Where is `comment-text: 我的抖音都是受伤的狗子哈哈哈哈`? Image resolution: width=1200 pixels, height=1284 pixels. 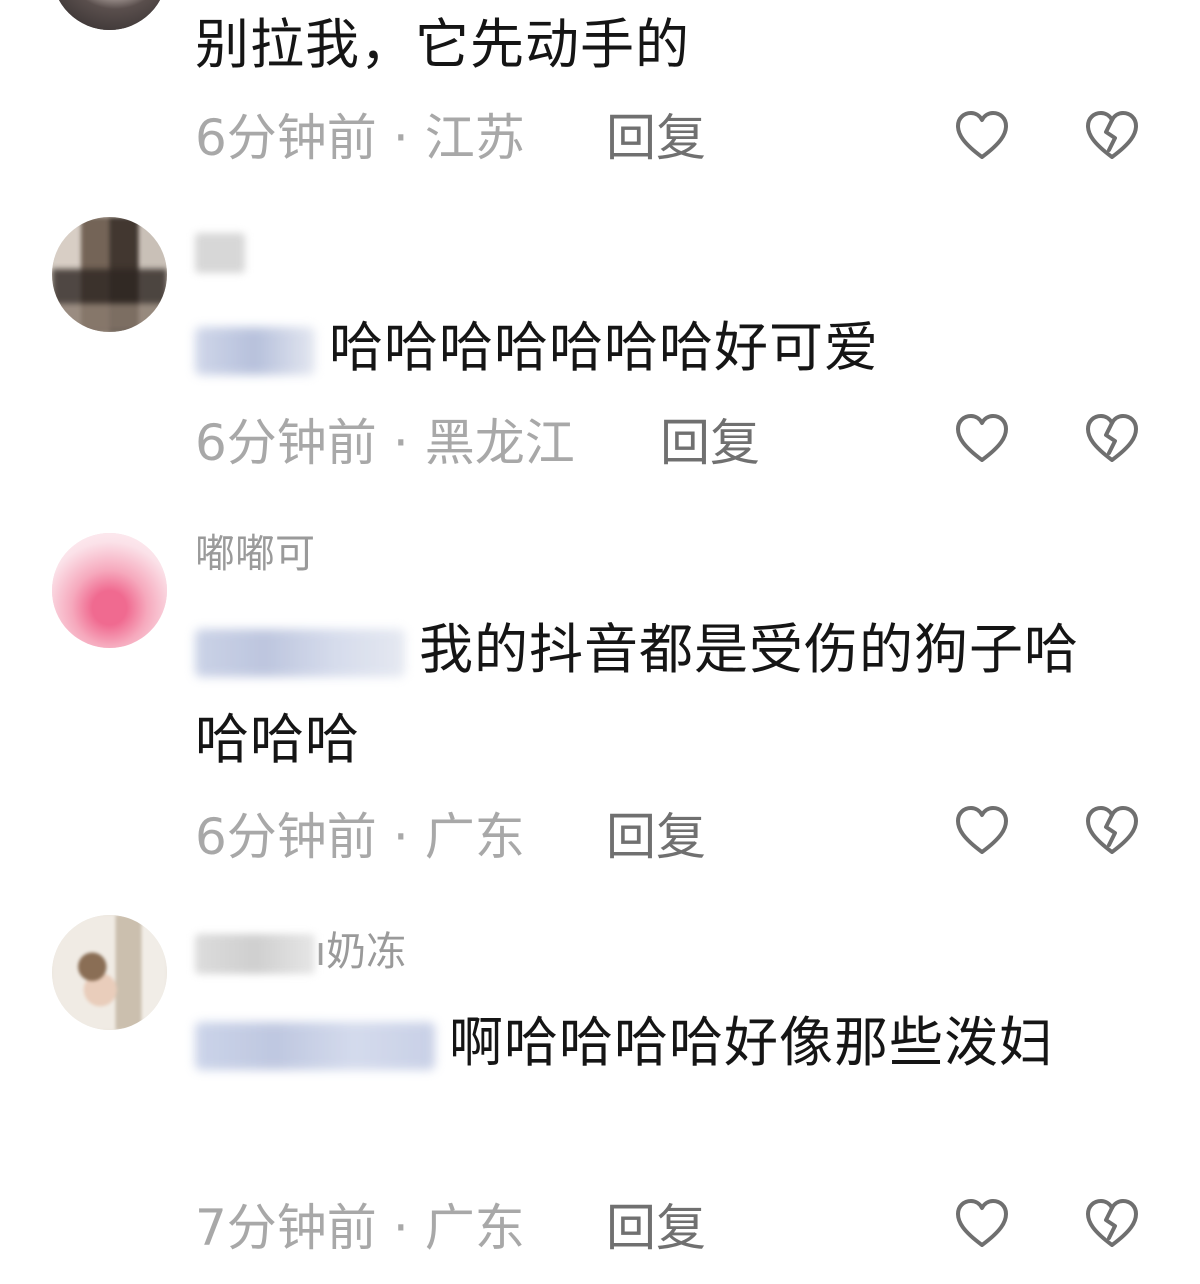
comment-text: 我的抖音都是受伤的狗子哈哈哈哈 is located at coordinates (662, 695).